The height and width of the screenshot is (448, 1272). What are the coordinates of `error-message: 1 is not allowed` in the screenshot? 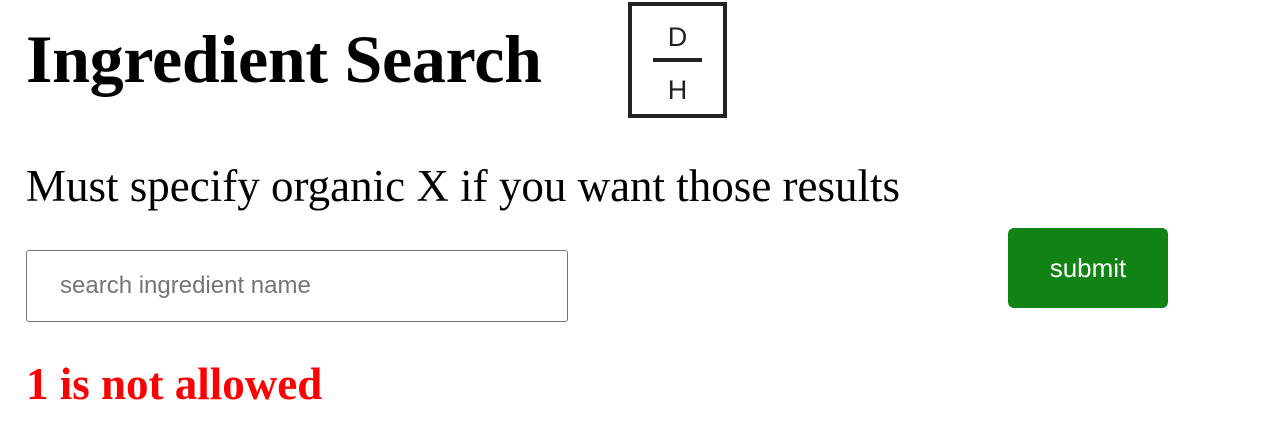 It's located at (174, 384).